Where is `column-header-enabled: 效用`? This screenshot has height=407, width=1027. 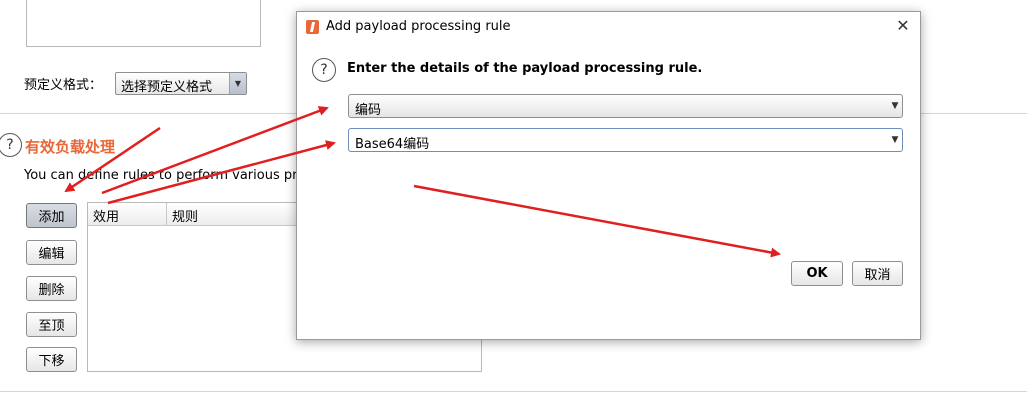 column-header-enabled: 效用 is located at coordinates (106, 215).